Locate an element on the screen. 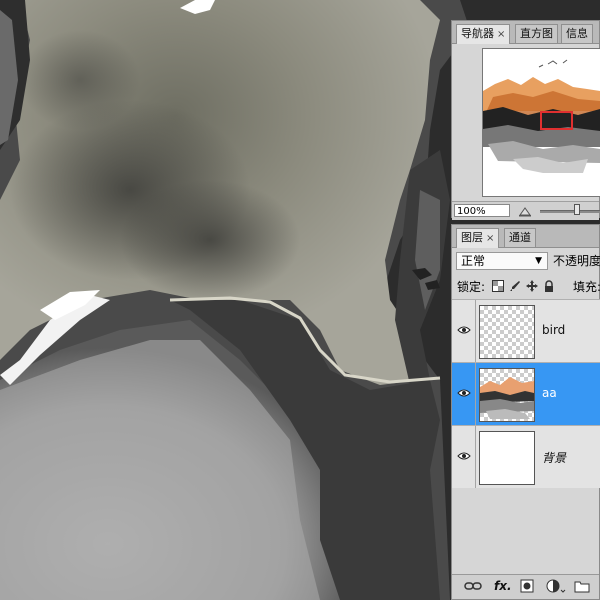  tab-info-label: 信息 is located at coordinates (577, 33).